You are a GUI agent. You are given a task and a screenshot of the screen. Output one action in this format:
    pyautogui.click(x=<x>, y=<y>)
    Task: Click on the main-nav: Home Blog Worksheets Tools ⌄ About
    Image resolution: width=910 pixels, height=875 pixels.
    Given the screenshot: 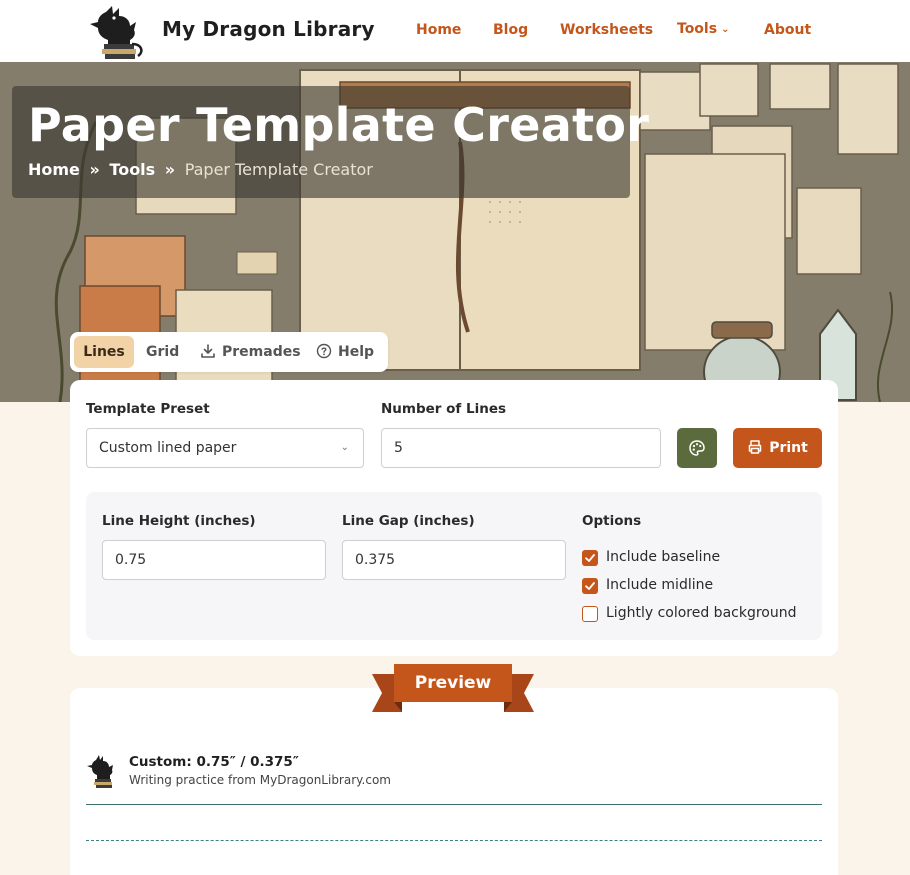 What is the action you would take?
    pyautogui.click(x=455, y=31)
    